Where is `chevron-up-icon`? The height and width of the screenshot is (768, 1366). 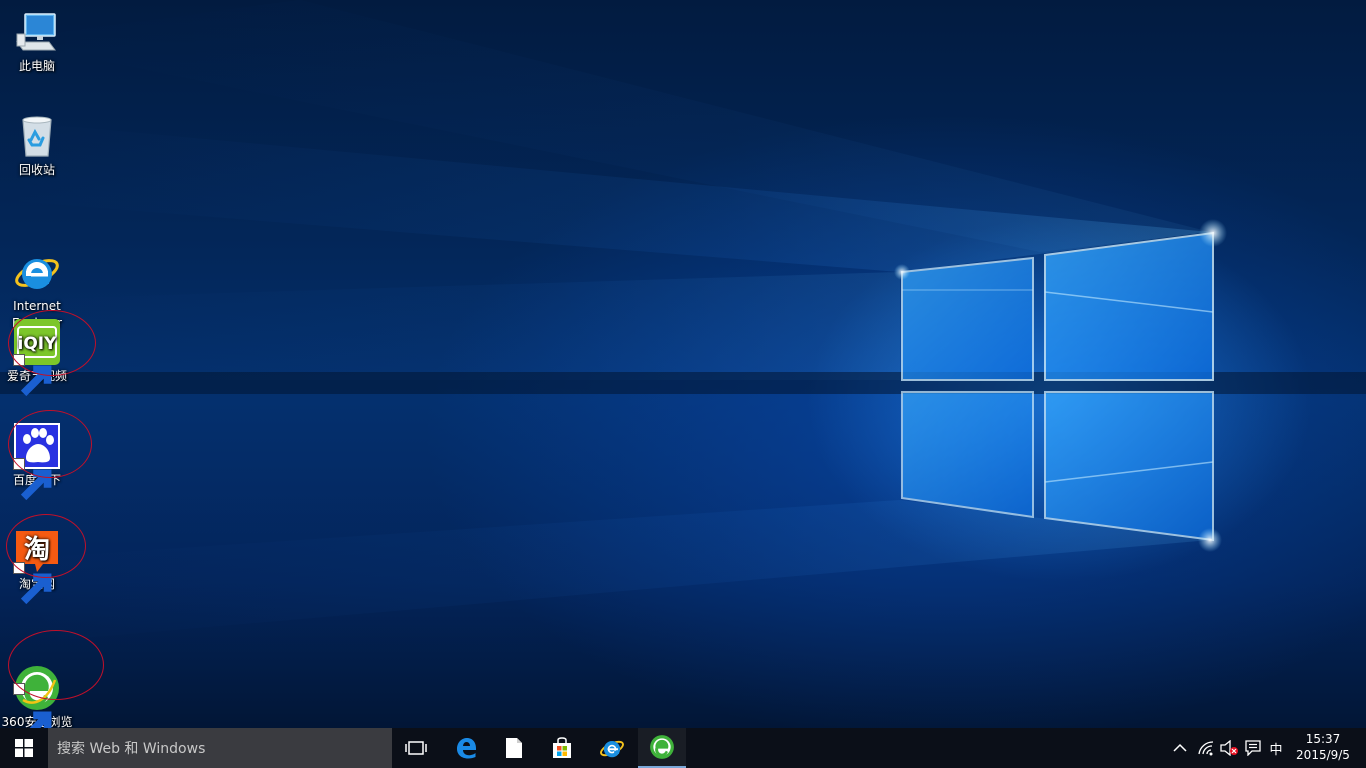 chevron-up-icon is located at coordinates (1180, 747).